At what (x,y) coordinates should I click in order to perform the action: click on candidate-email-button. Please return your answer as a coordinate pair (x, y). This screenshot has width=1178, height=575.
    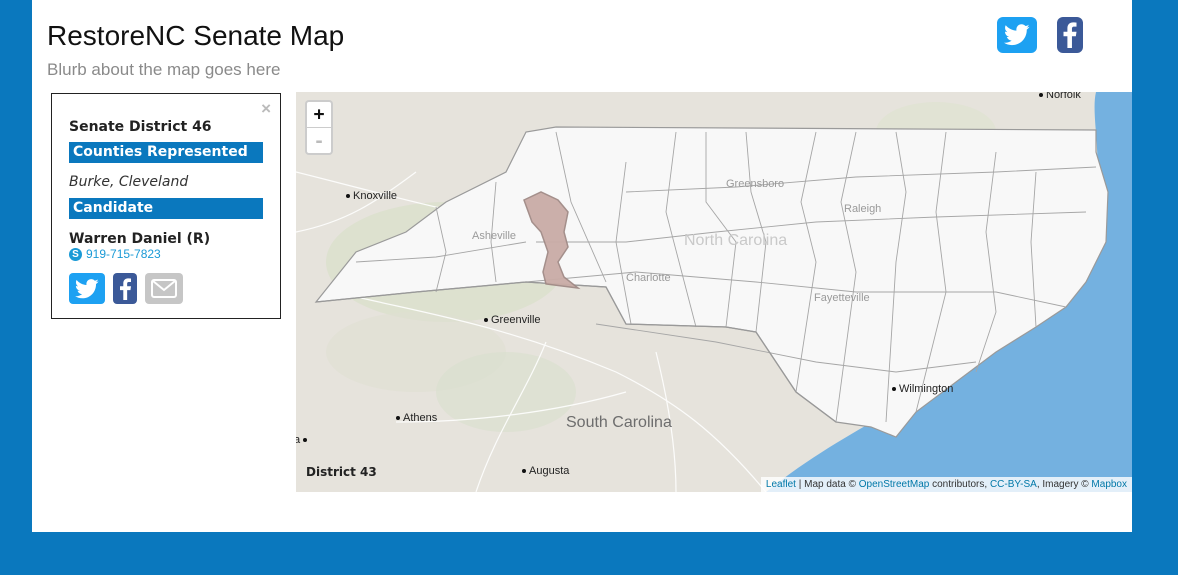
    Looking at the image, I should click on (164, 288).